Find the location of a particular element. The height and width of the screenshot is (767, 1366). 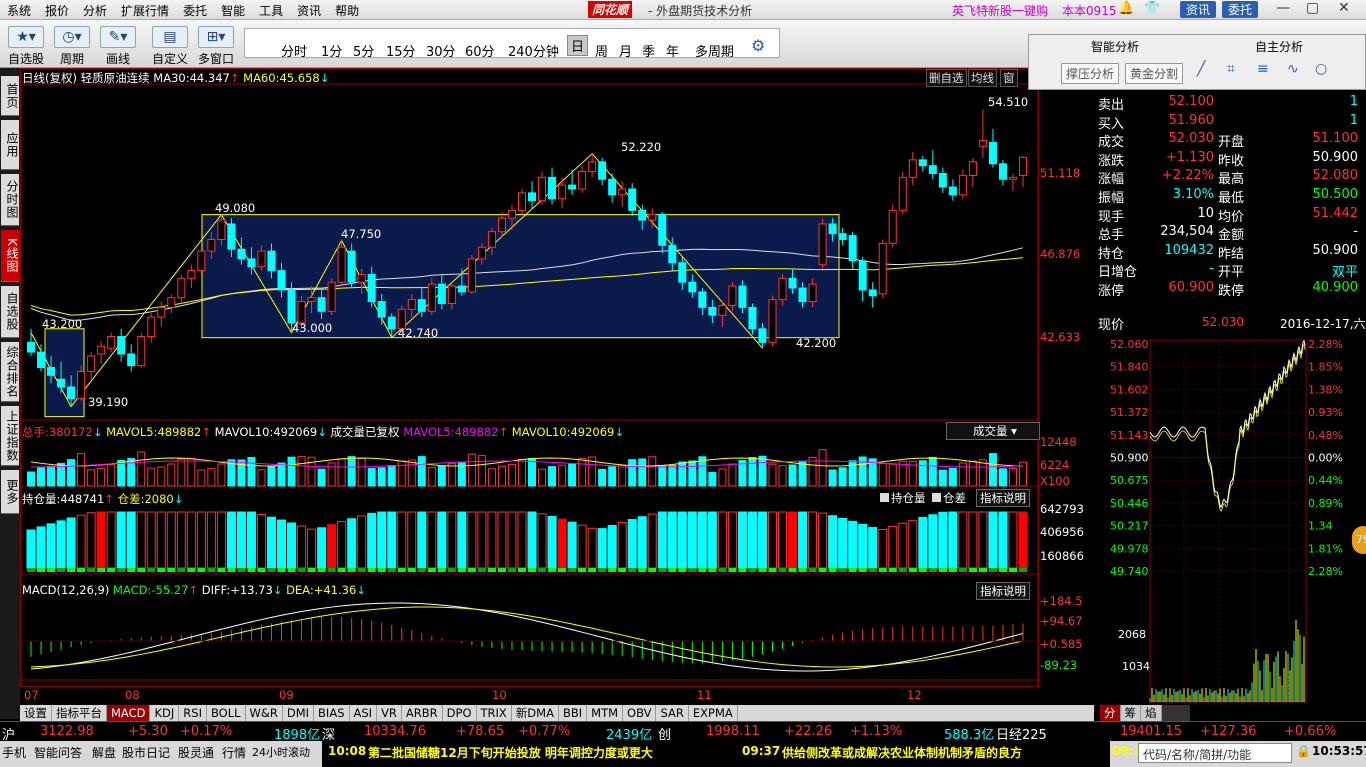

indicator-tab: VR is located at coordinates (389, 713).